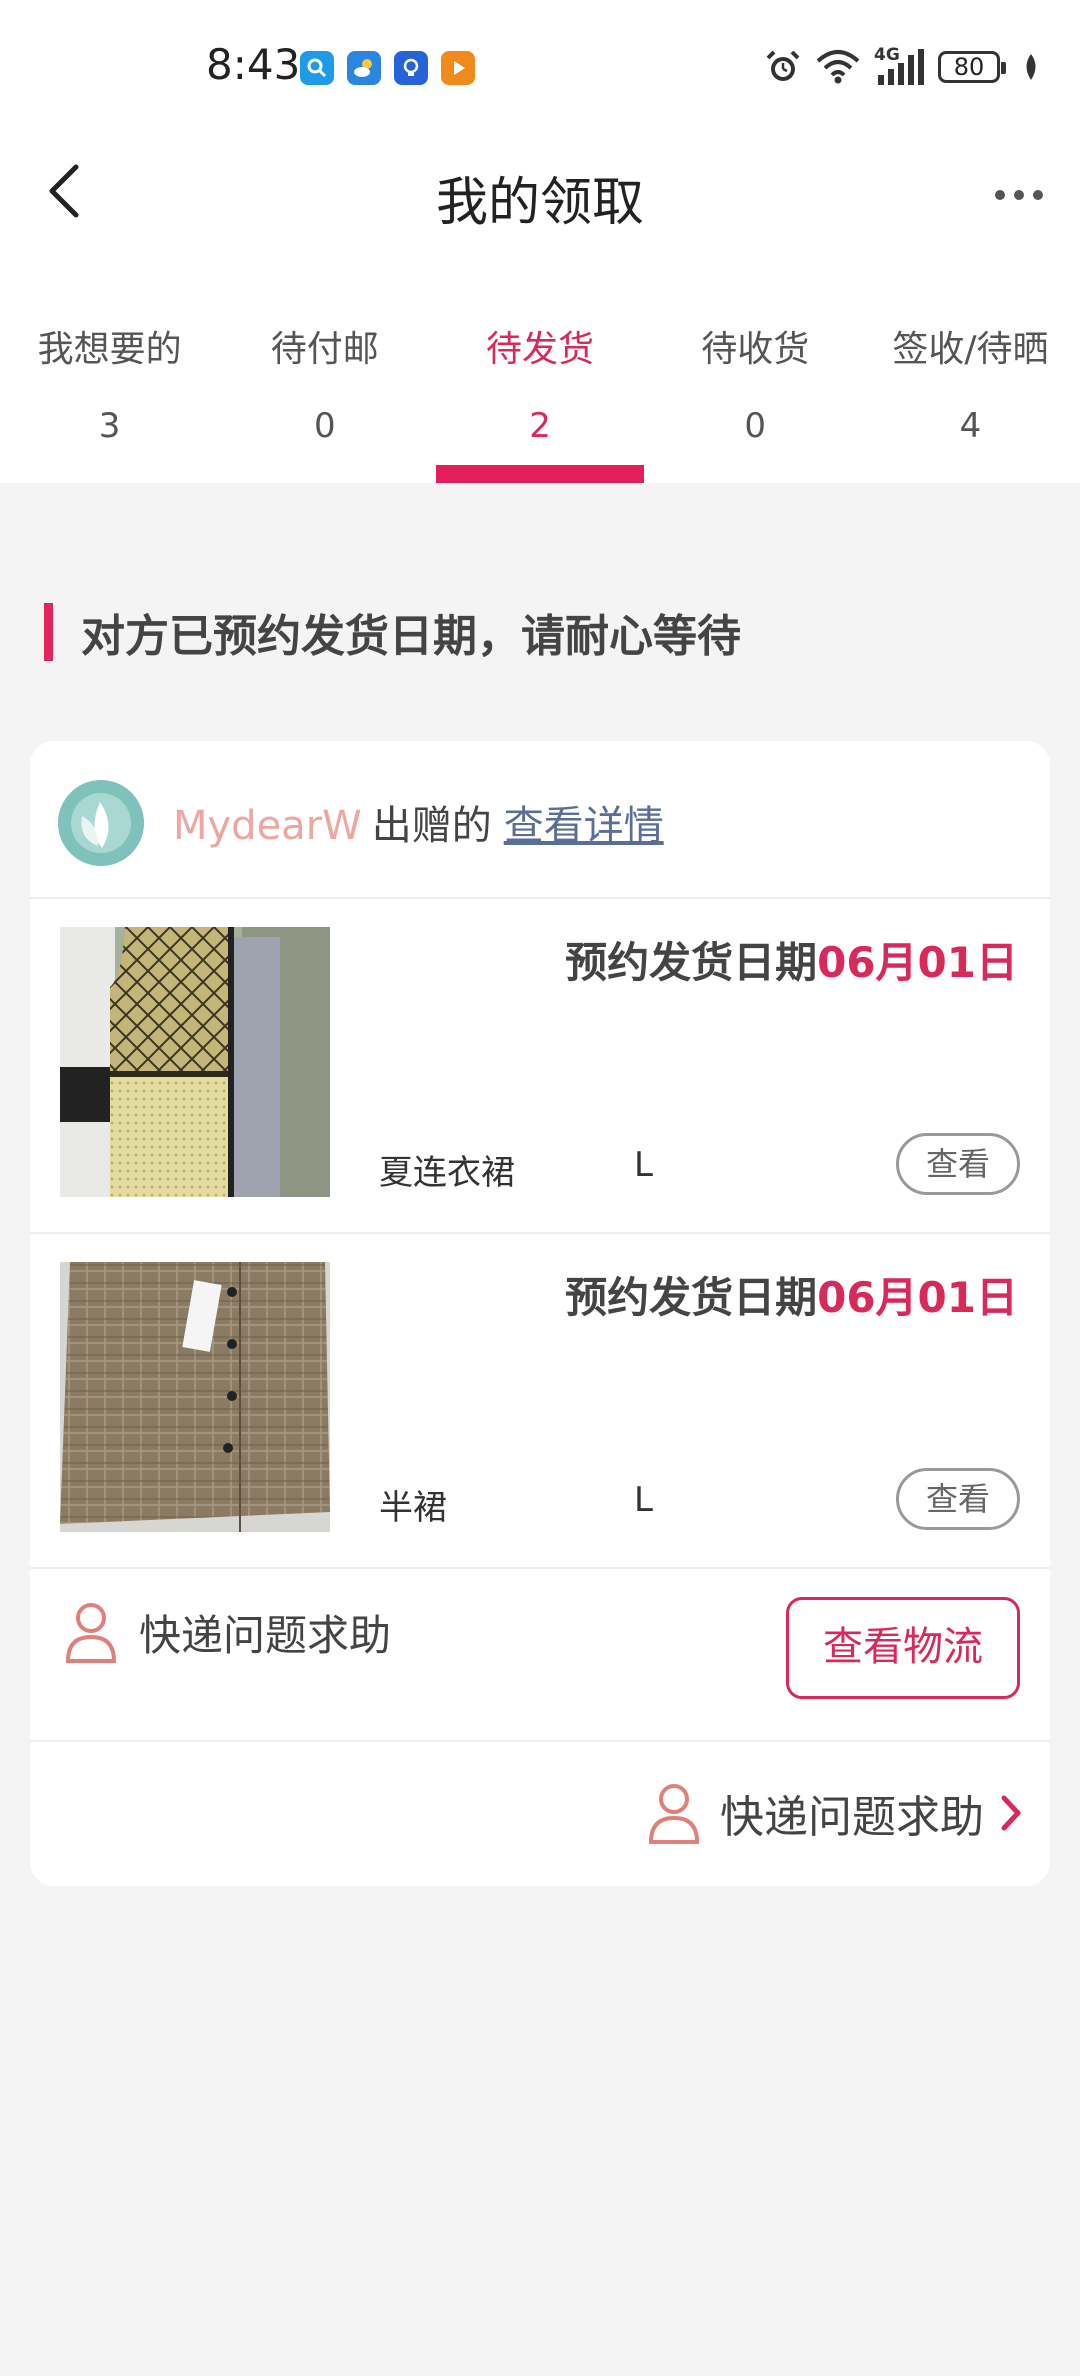 The image size is (1080, 2376). Describe the element at coordinates (267, 826) in the screenshot. I see `giver-name: MydearW` at that location.